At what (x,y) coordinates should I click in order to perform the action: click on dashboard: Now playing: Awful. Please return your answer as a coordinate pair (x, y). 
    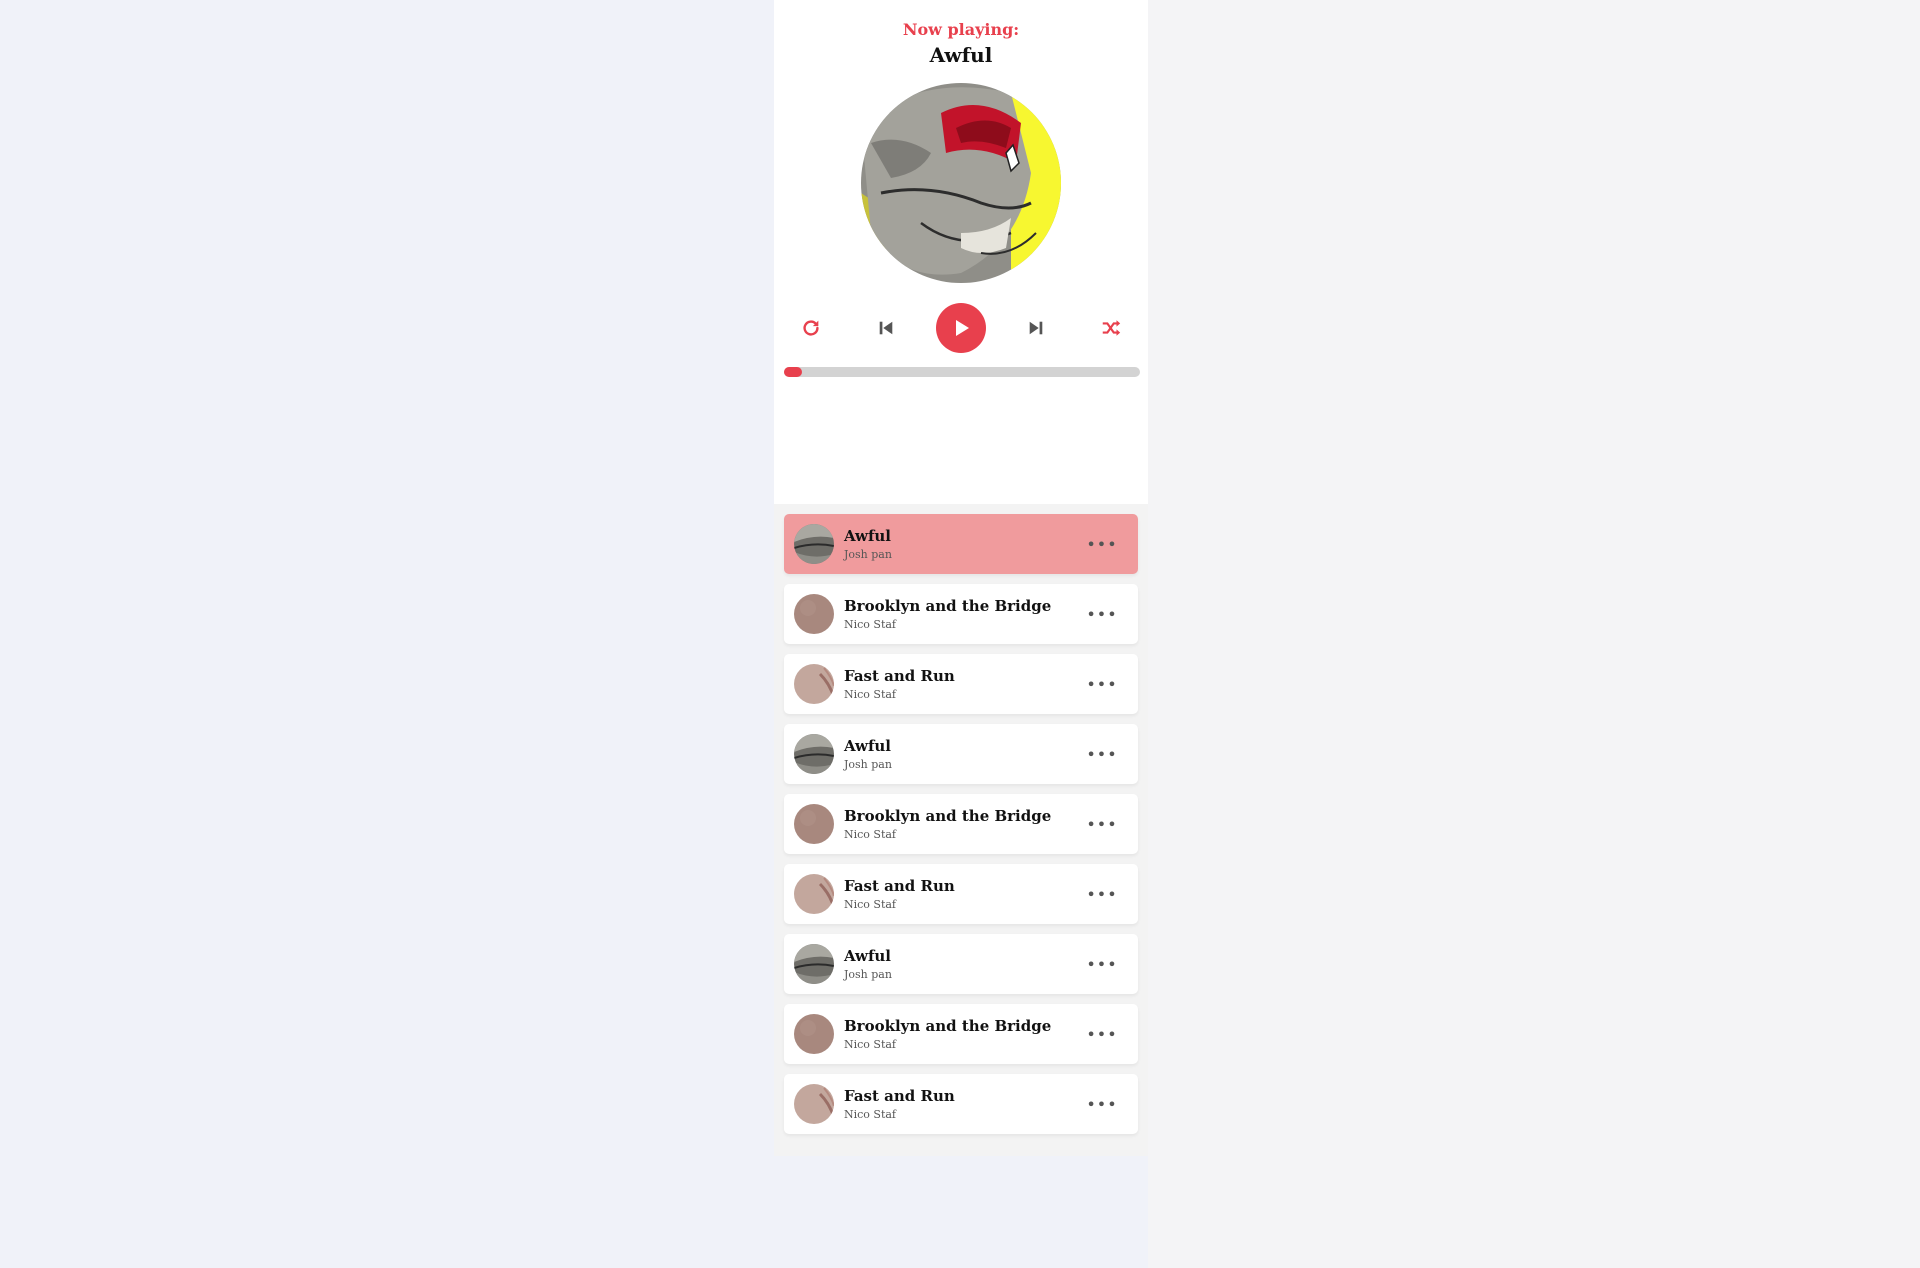
    Looking at the image, I should click on (961, 252).